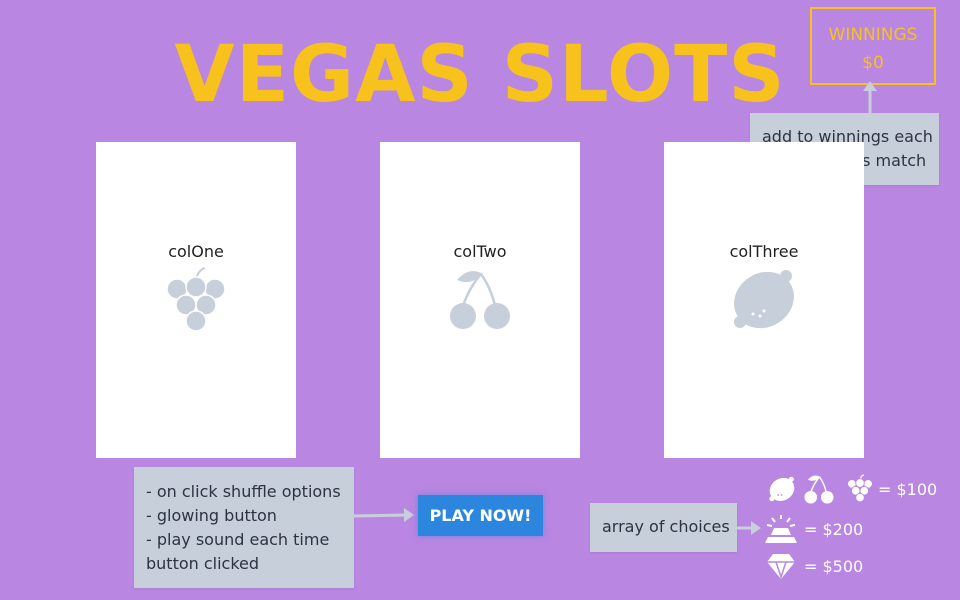 Image resolution: width=960 pixels, height=600 pixels. What do you see at coordinates (873, 35) in the screenshot?
I see `winnings-label: WINNINGS` at bounding box center [873, 35].